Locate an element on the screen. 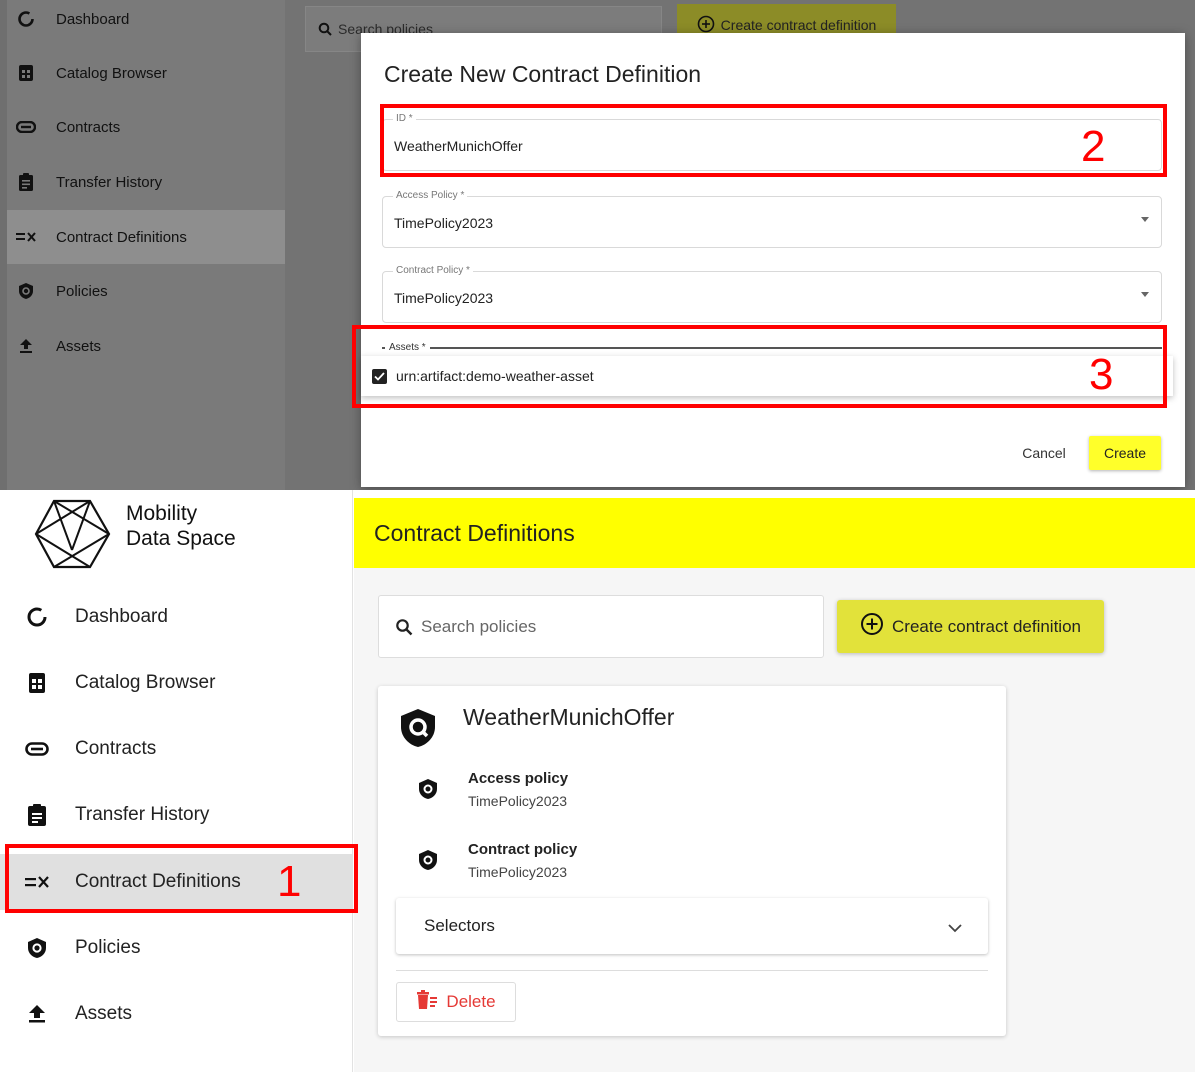 The width and height of the screenshot is (1195, 1072). brand-line-1: Mobility is located at coordinates (162, 513).